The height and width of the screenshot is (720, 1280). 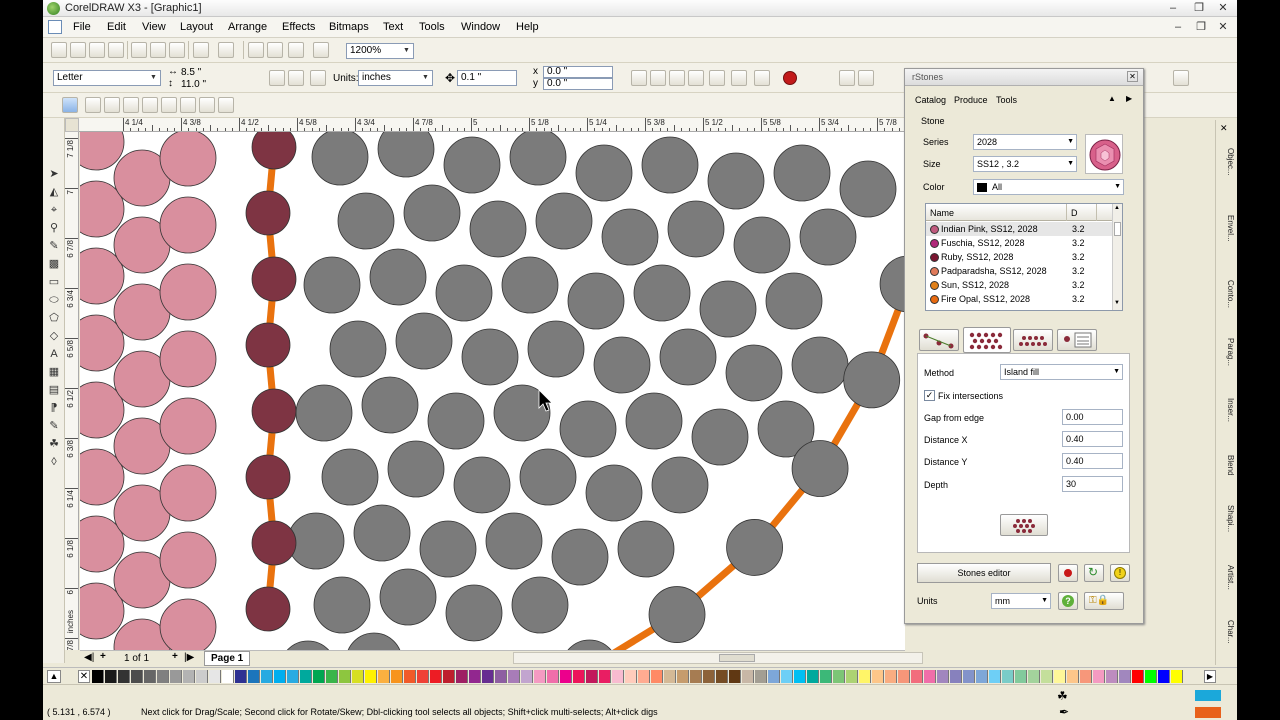 I want to click on new-icon, so click(x=59, y=50).